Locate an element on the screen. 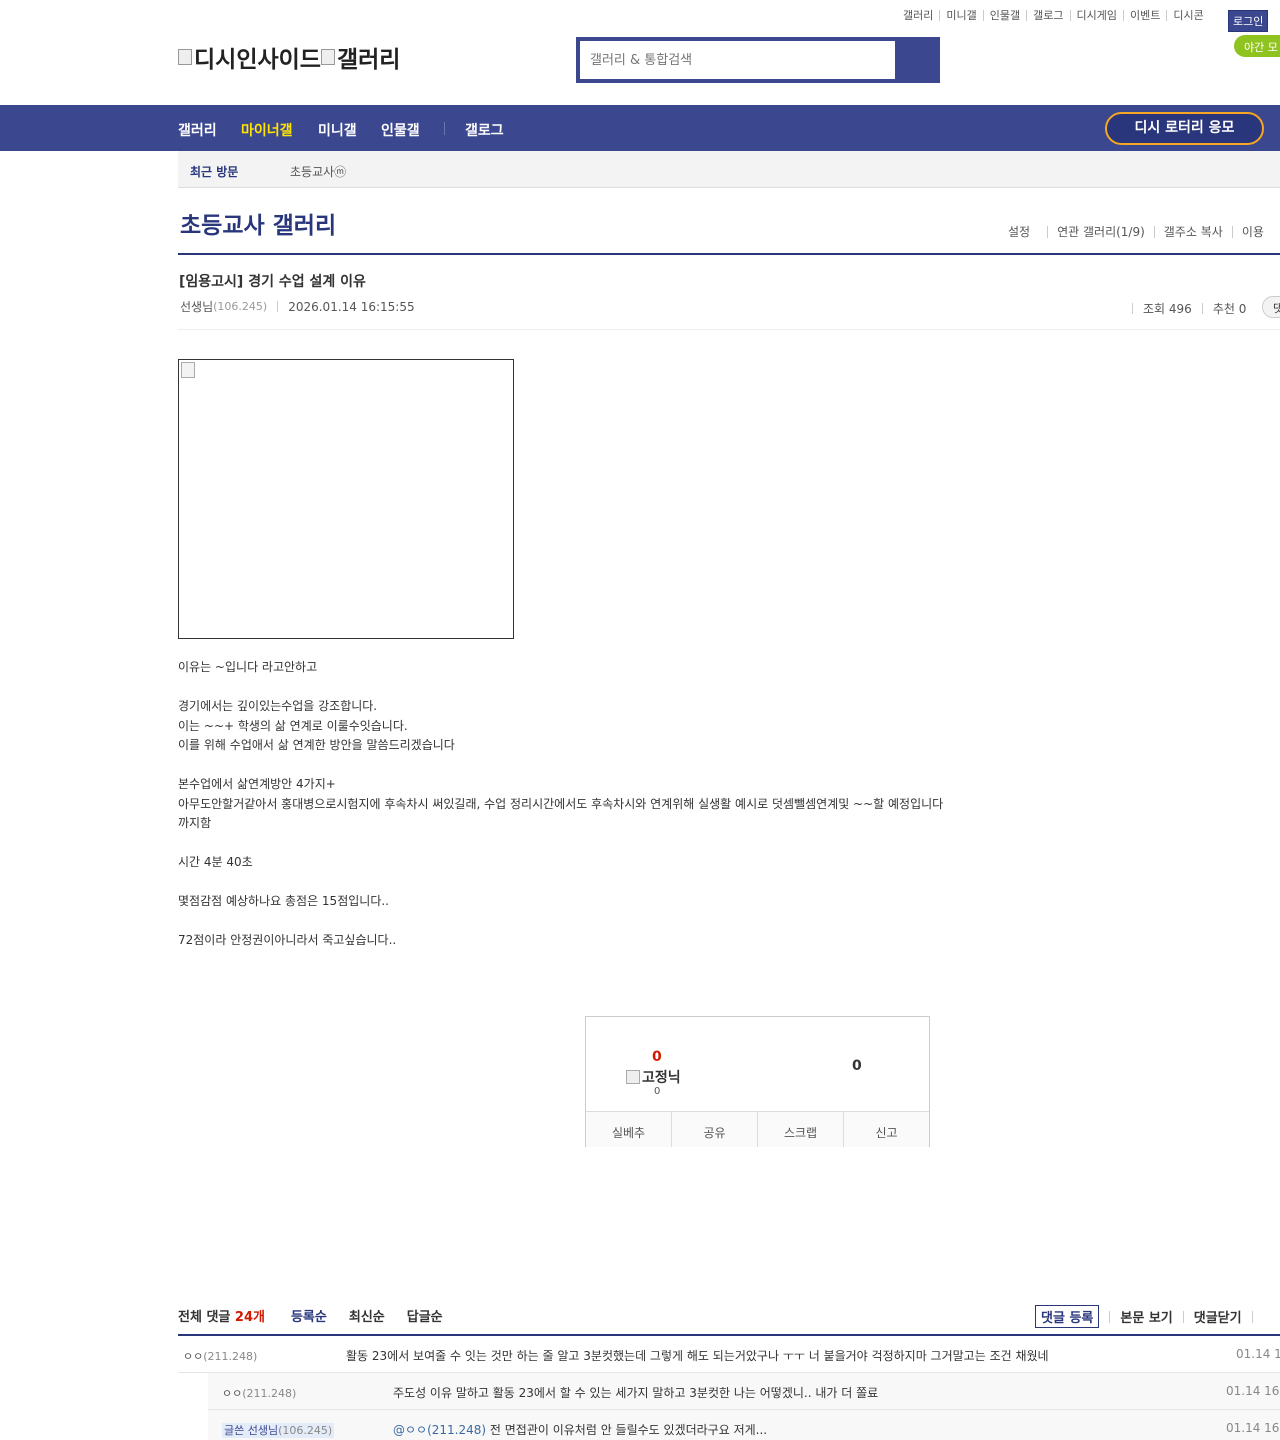 This screenshot has width=1280, height=1440. write-comment-button: 댓글 등록 is located at coordinates (1067, 1316).